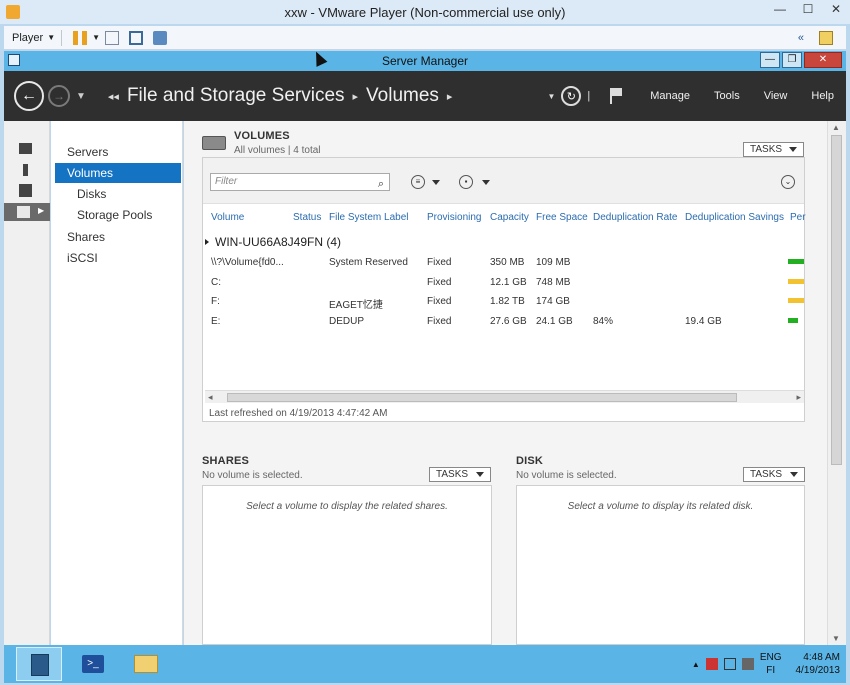 The height and width of the screenshot is (685, 850). I want to click on cell-dedup-savings: 19.4 GB, so click(703, 321).